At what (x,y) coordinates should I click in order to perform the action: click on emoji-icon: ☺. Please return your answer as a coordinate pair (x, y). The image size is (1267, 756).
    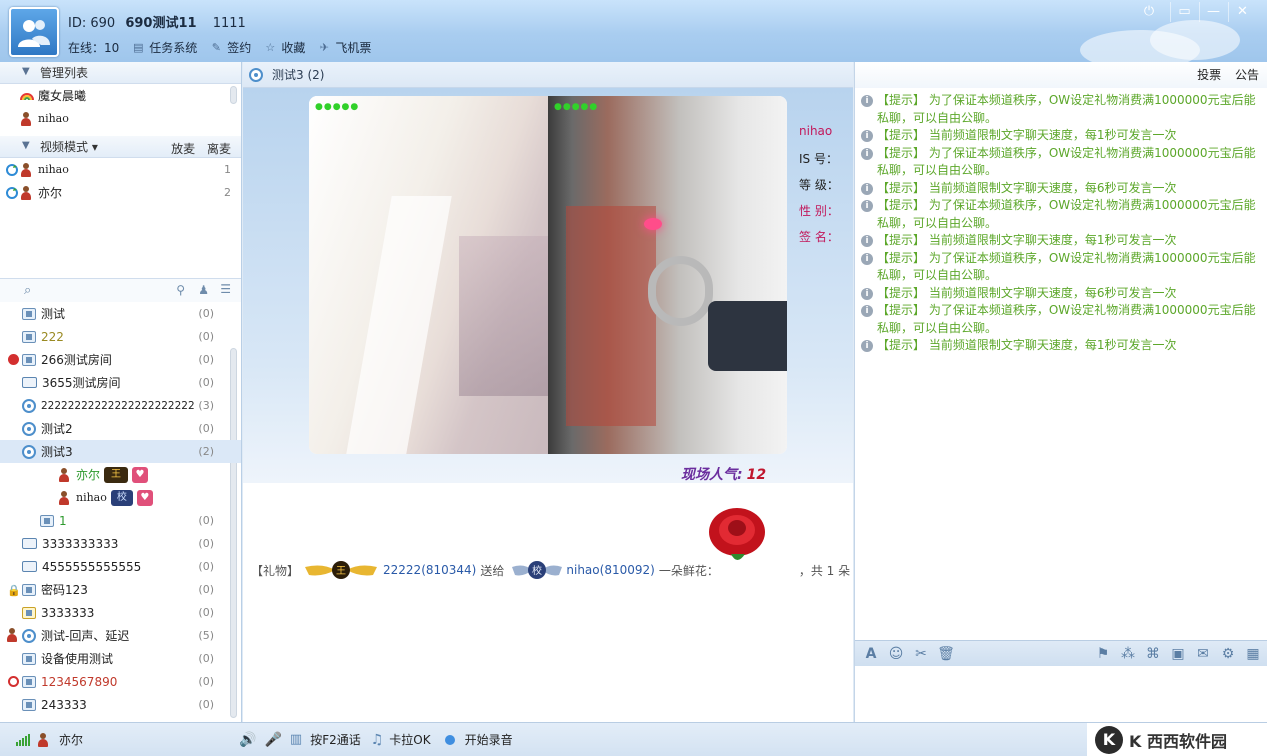
    Looking at the image, I should click on (896, 654).